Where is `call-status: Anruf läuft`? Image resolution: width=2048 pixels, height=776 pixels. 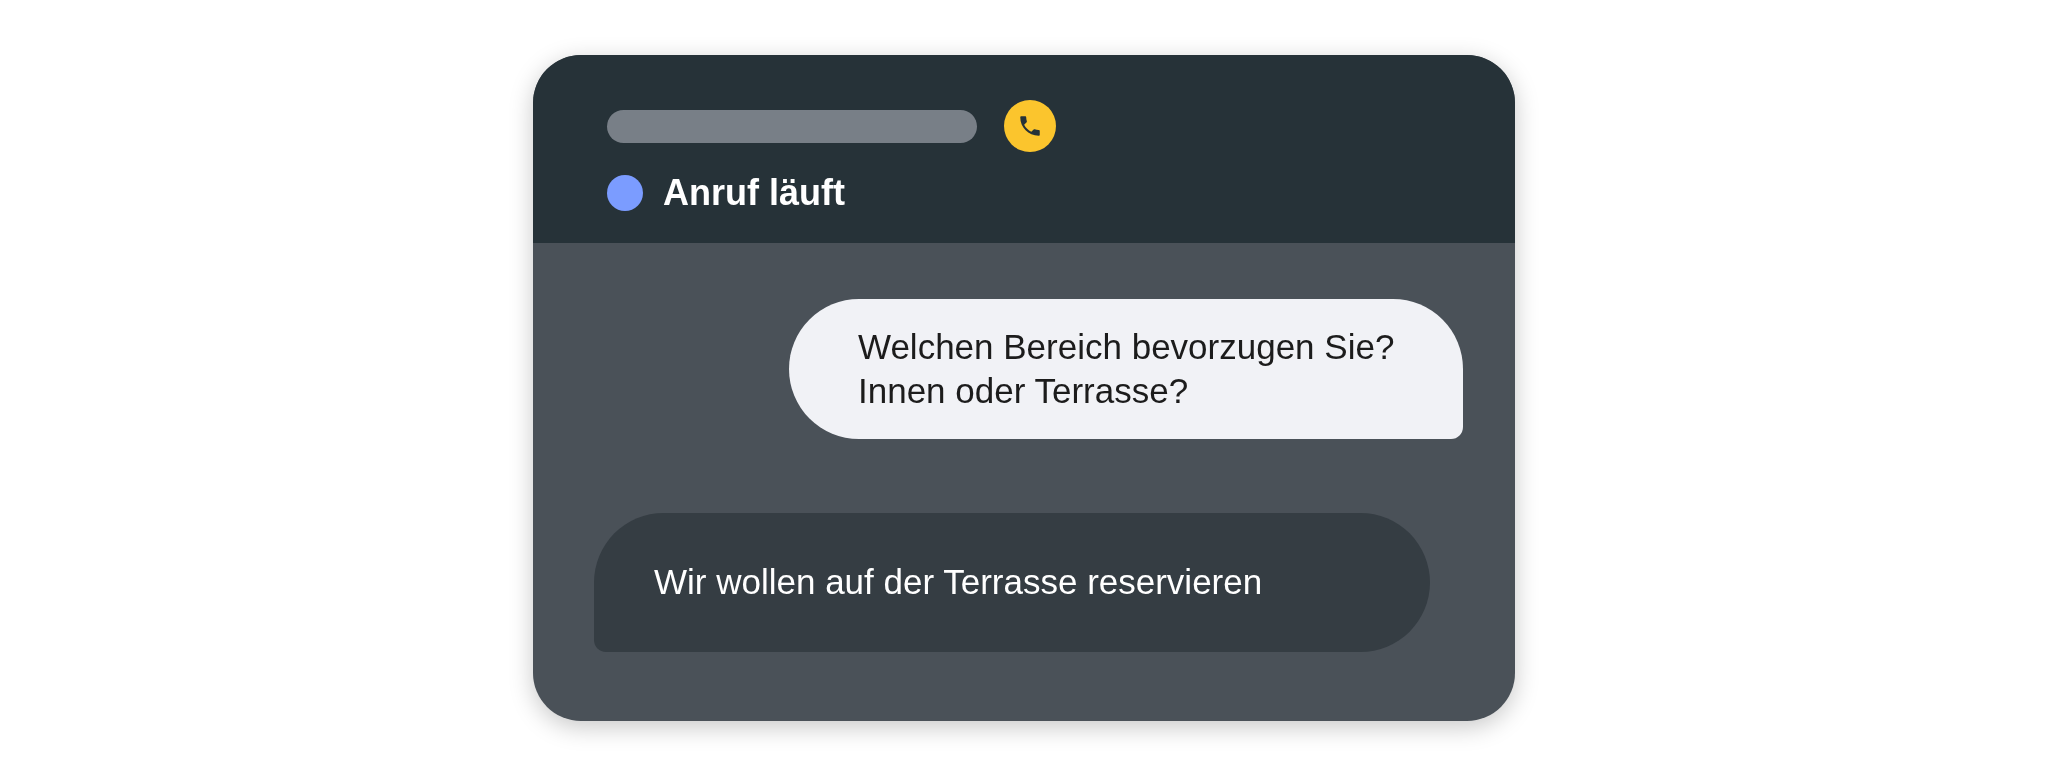 call-status: Anruf läuft is located at coordinates (754, 193).